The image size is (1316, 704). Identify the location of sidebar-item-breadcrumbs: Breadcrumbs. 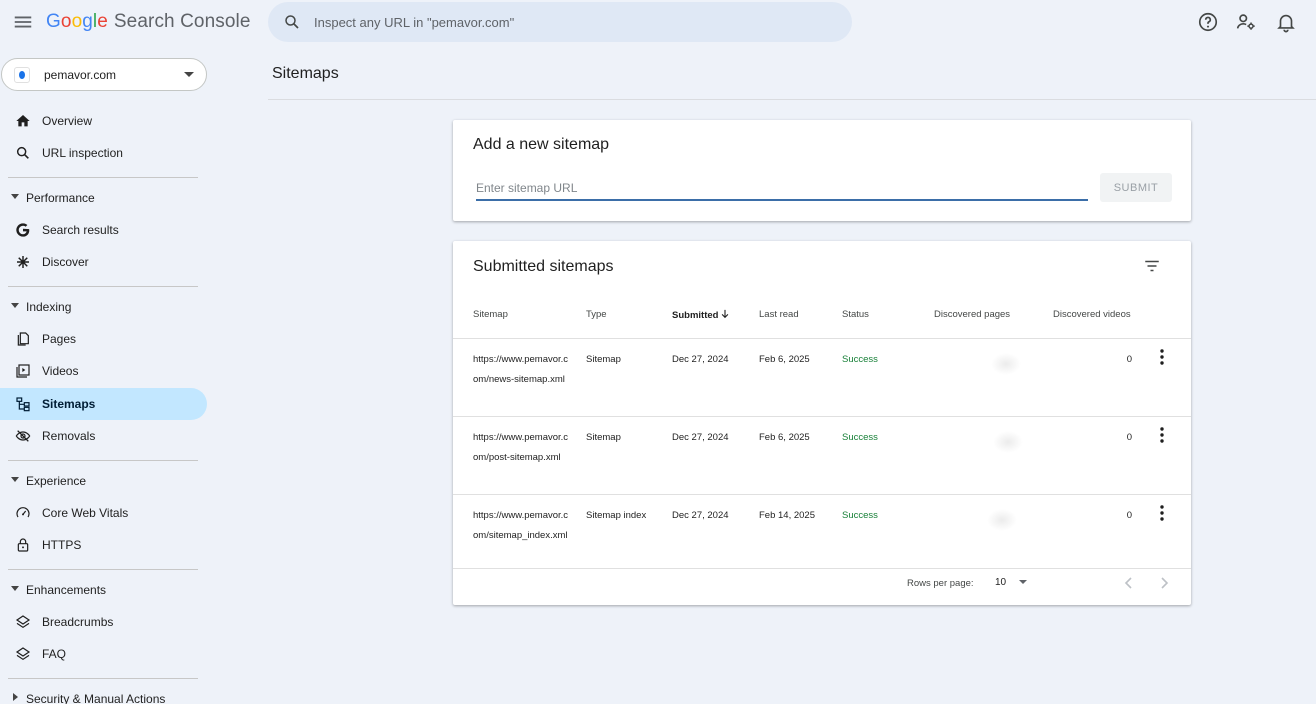
(103, 622).